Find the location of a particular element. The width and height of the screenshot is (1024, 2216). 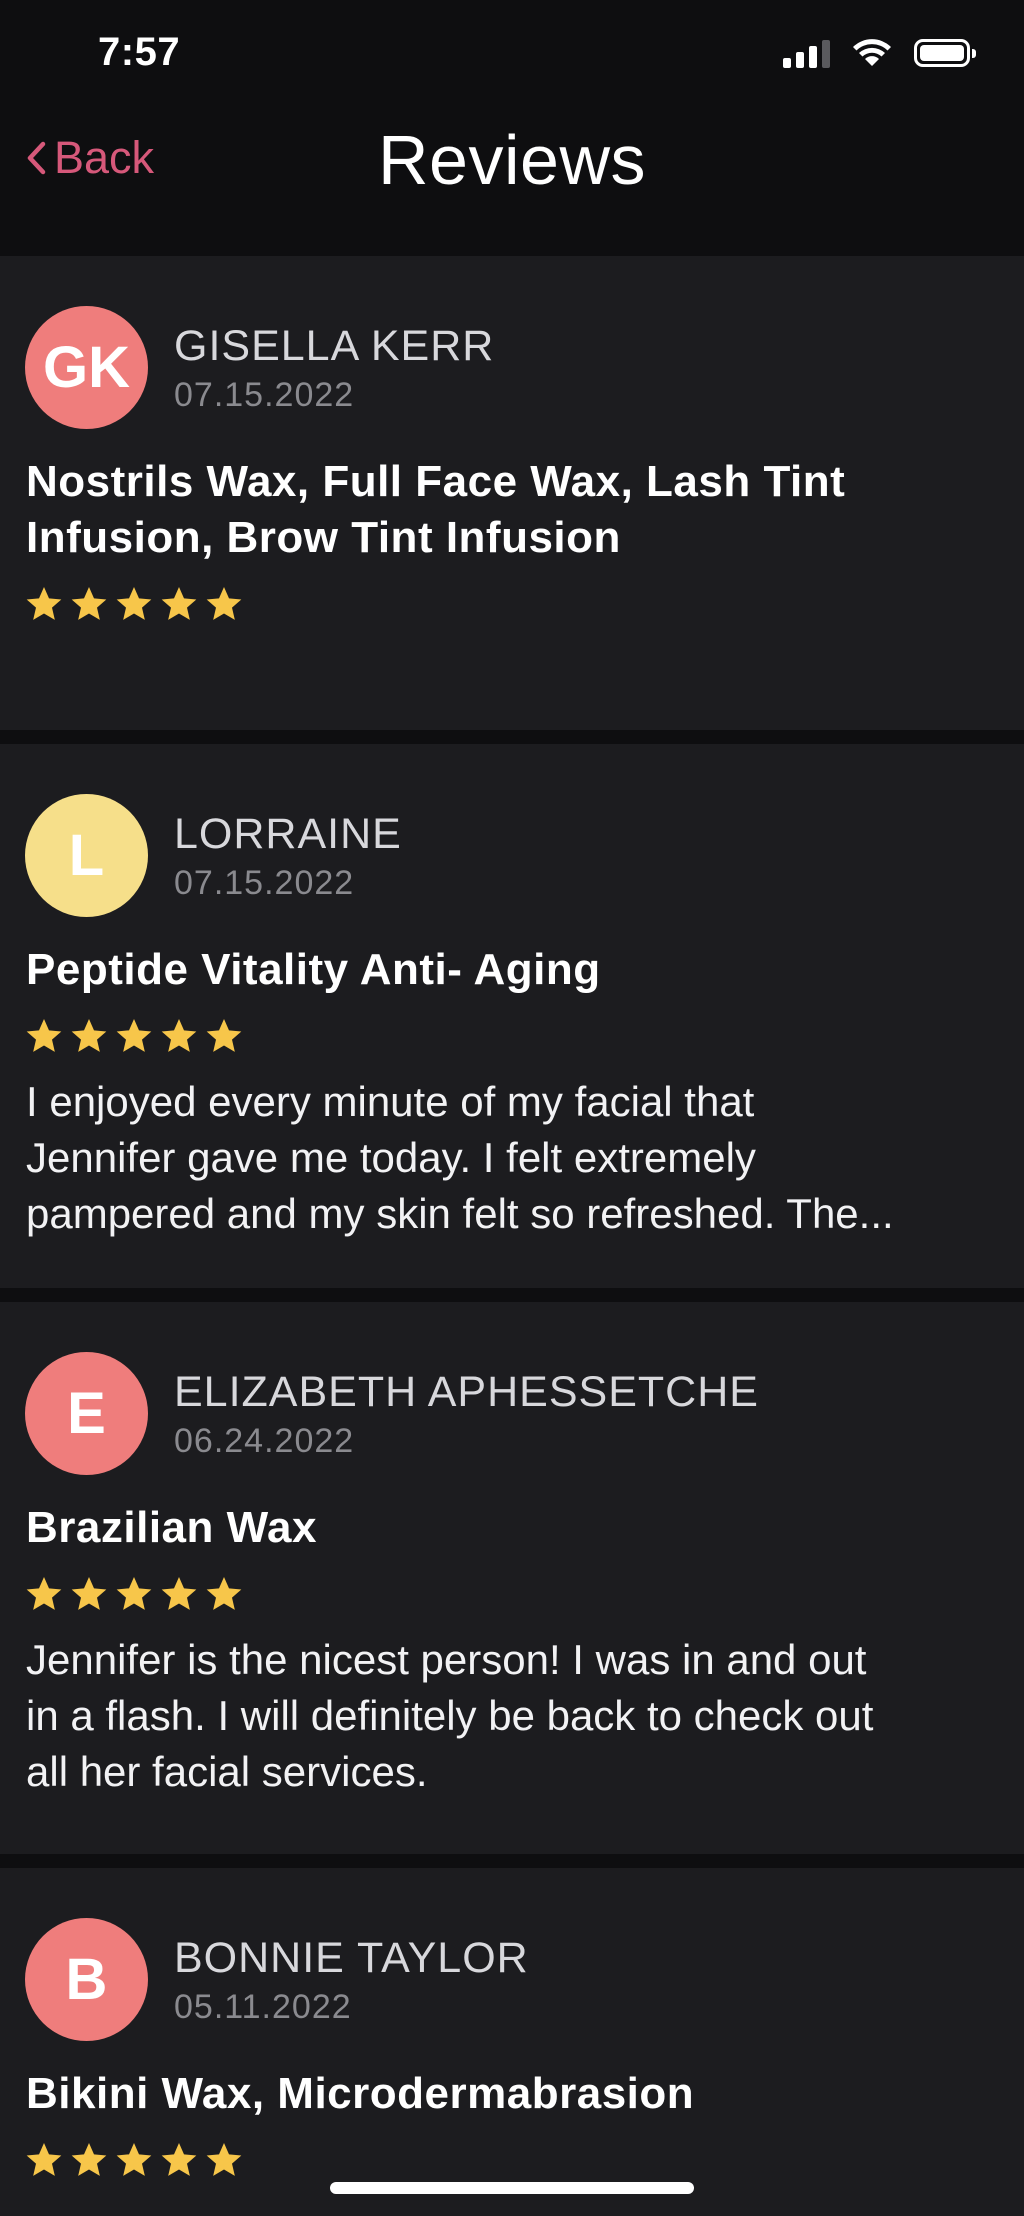

avatar: B is located at coordinates (86, 1979).